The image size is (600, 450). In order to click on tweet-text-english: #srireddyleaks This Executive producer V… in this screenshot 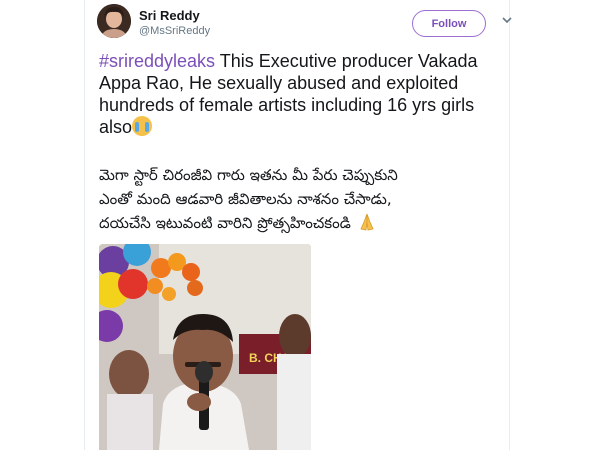, I will do `click(299, 94)`.